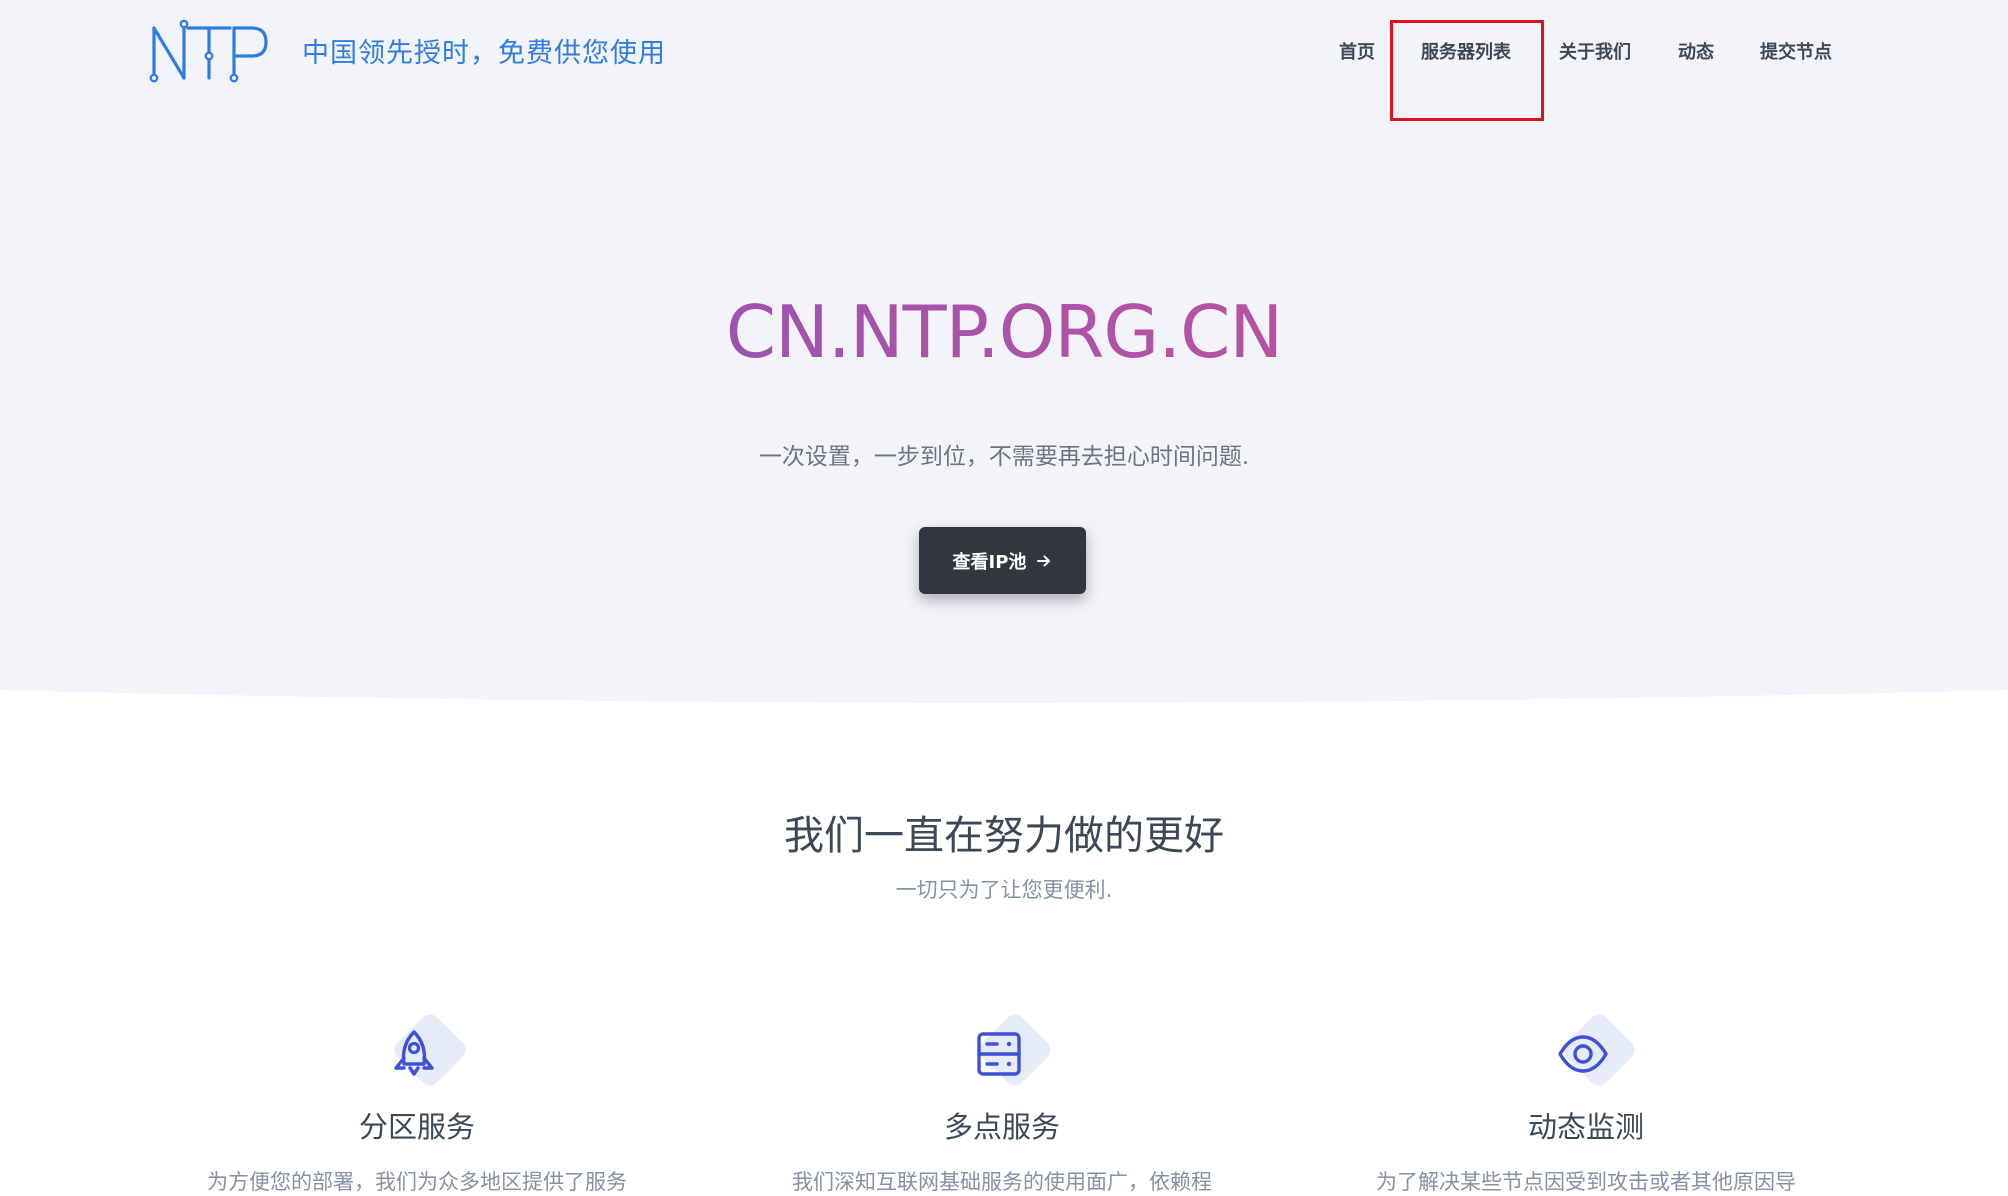 This screenshot has width=2008, height=1196. Describe the element at coordinates (1586, 1182) in the screenshot. I see `feature-desc: 为了解决某些节点因受到攻击或者其他原因导` at that location.